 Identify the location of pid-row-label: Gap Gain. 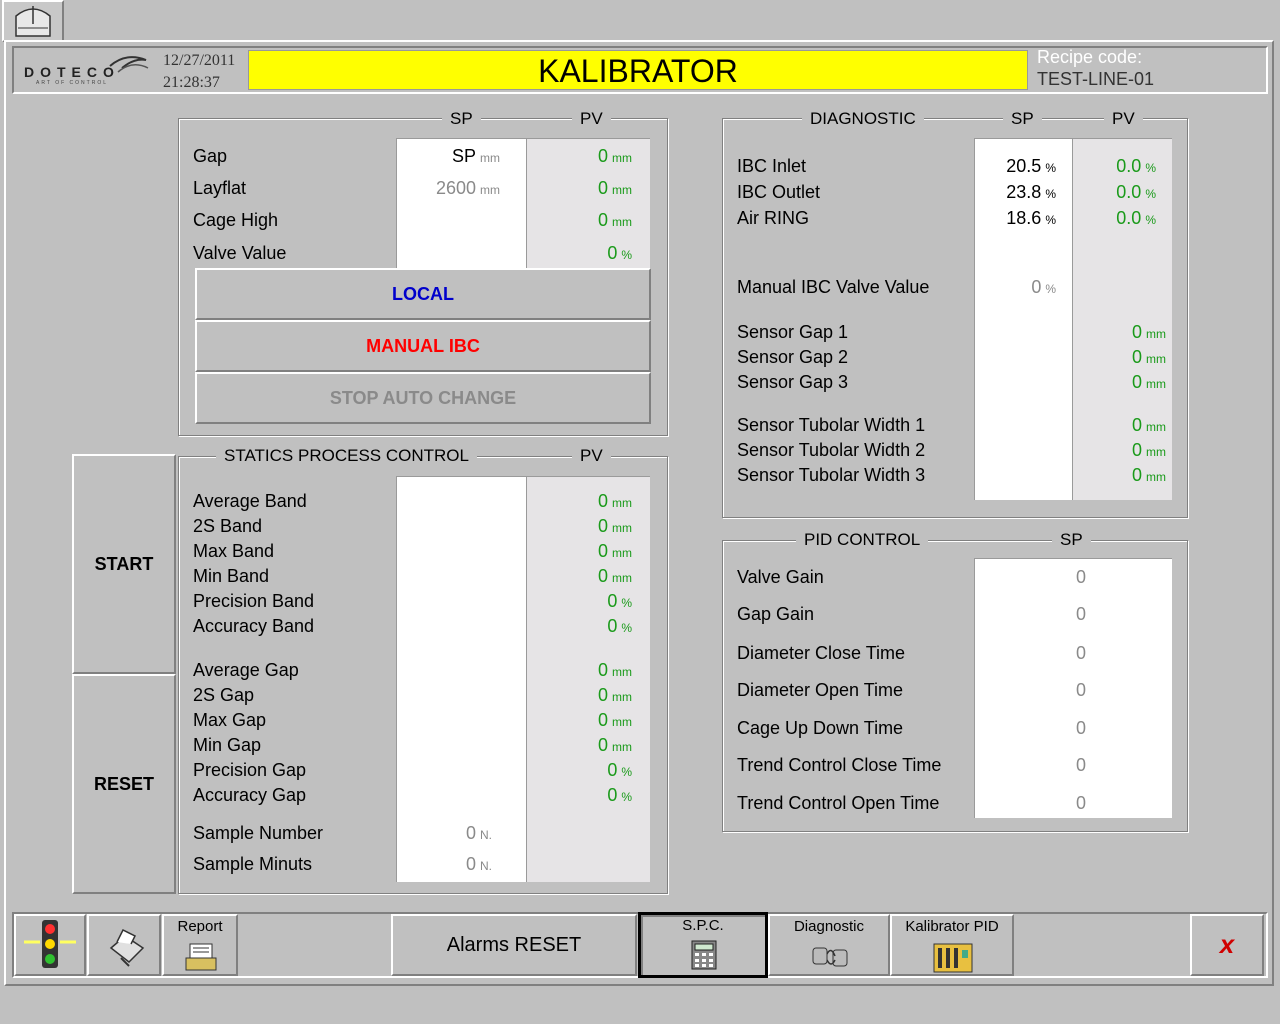
(776, 614).